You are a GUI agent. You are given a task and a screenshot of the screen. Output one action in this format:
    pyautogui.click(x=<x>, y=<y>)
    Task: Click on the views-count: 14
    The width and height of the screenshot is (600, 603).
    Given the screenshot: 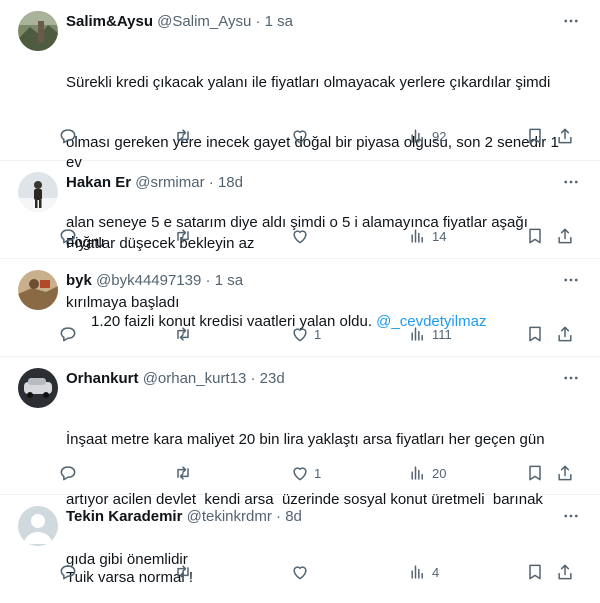 What is the action you would take?
    pyautogui.click(x=439, y=236)
    